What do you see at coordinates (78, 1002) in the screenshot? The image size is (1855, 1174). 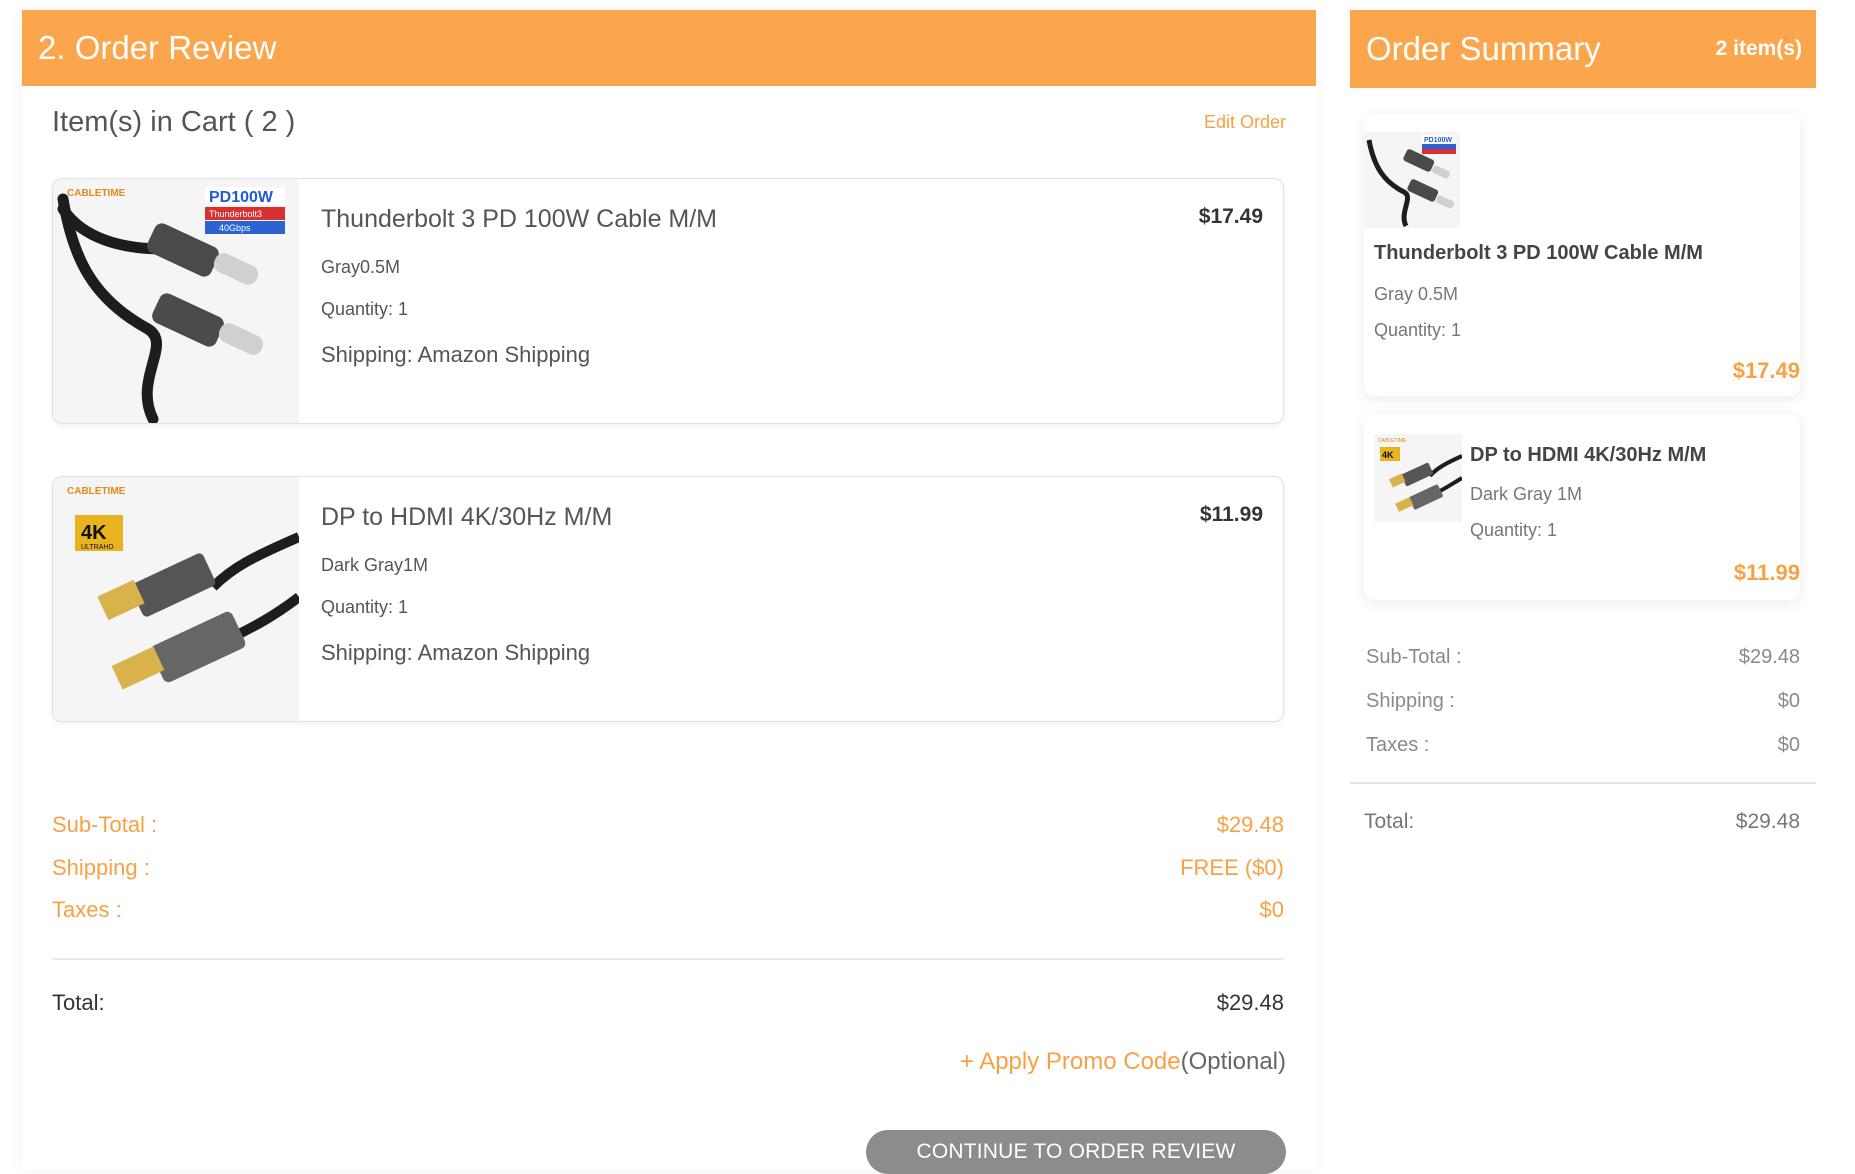 I see `total-label: Total:` at bounding box center [78, 1002].